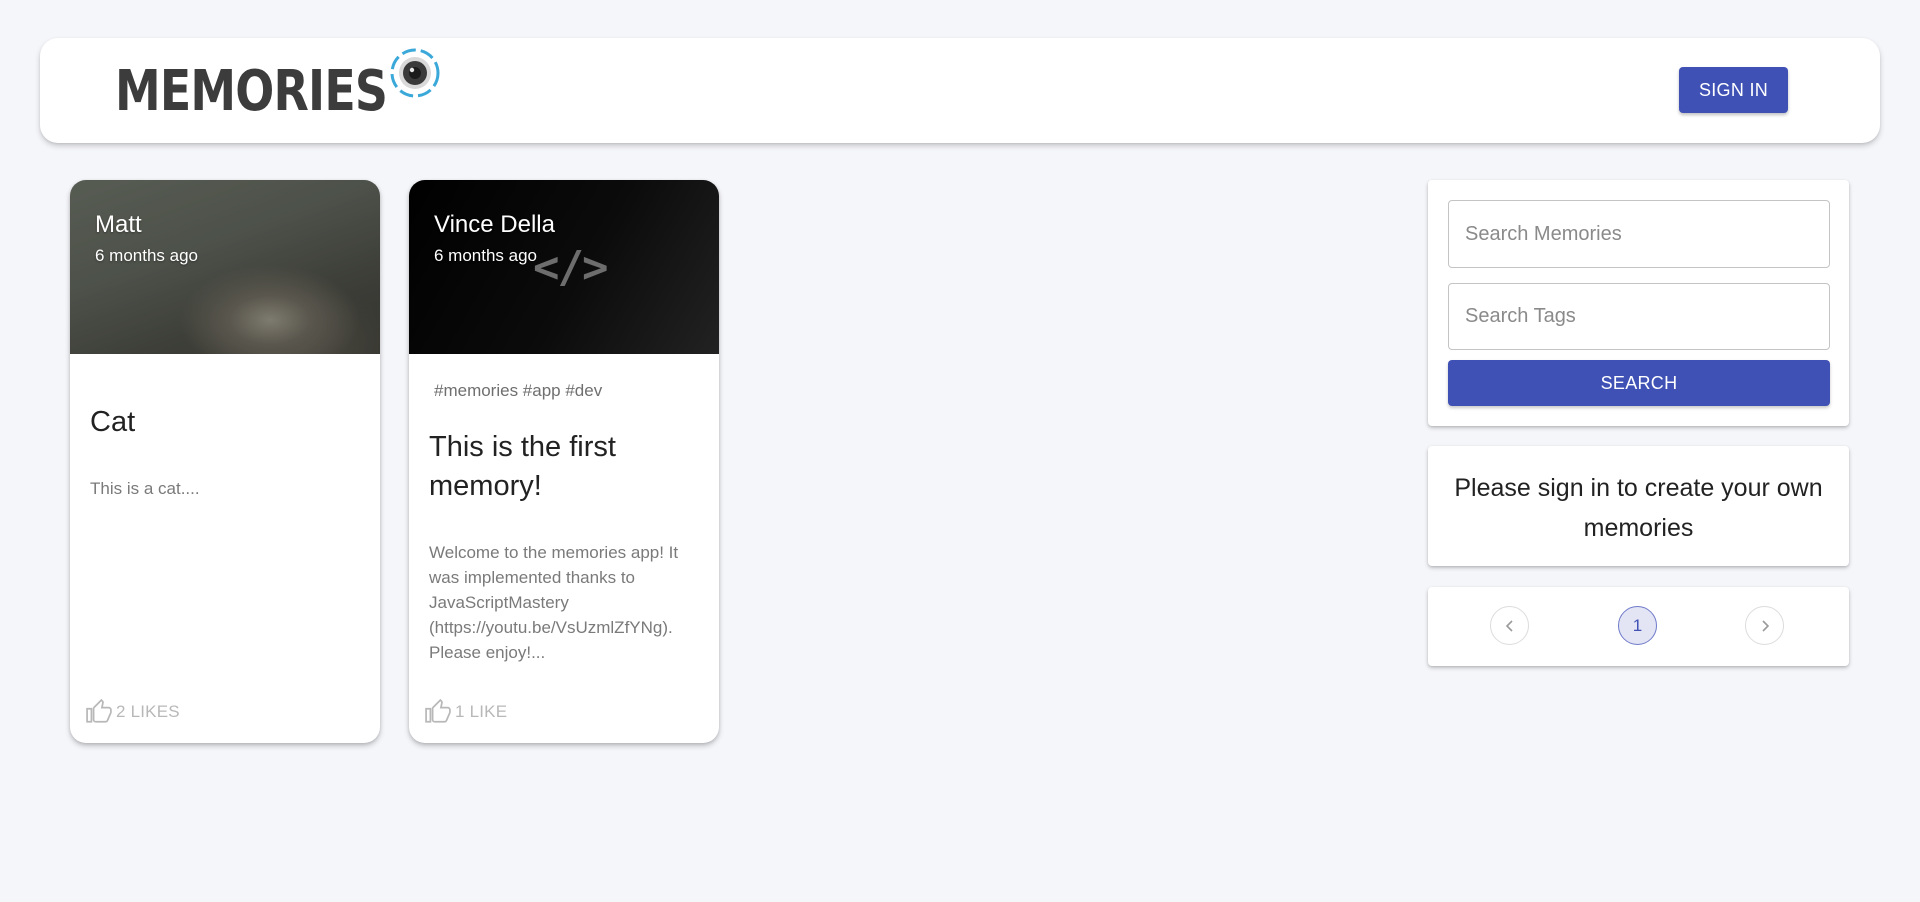  I want to click on pagination: 1, so click(1638, 626).